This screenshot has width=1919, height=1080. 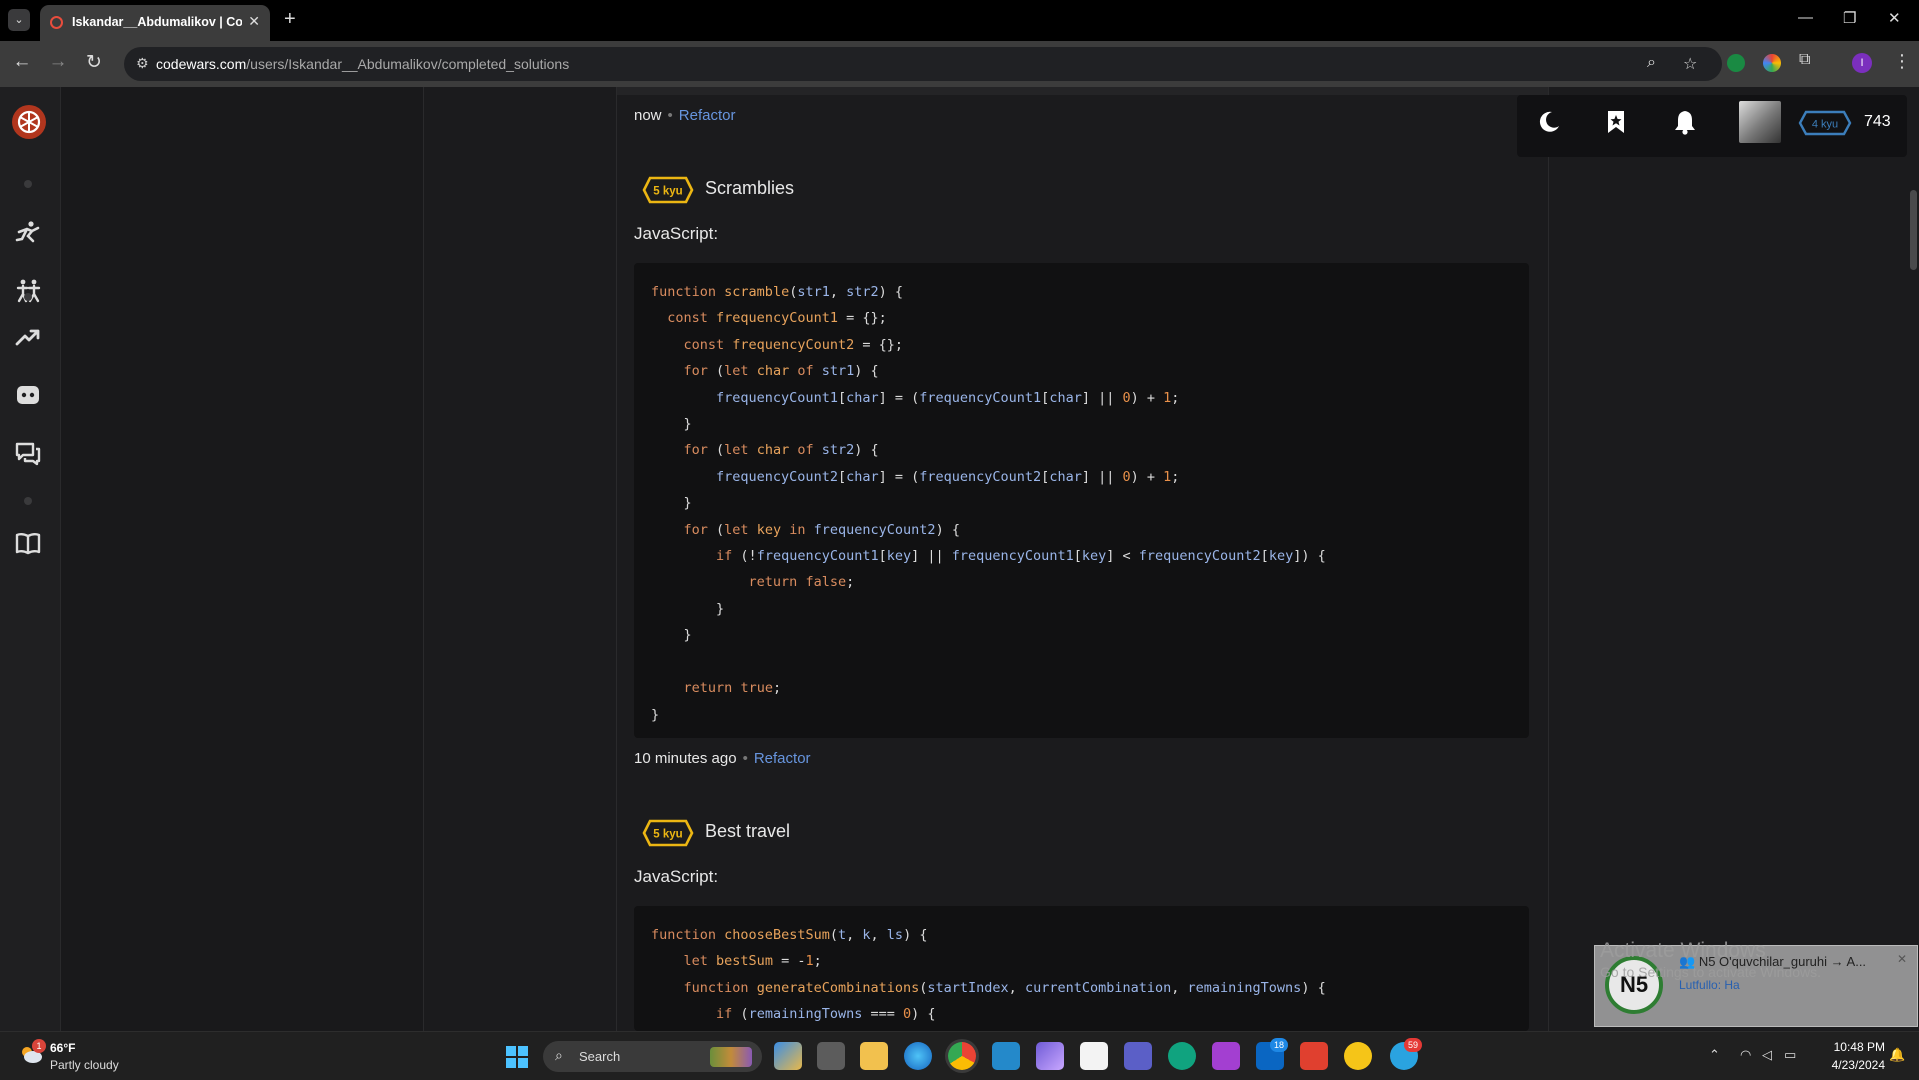 What do you see at coordinates (1767, 1055) in the screenshot?
I see `volume-icon: ◁` at bounding box center [1767, 1055].